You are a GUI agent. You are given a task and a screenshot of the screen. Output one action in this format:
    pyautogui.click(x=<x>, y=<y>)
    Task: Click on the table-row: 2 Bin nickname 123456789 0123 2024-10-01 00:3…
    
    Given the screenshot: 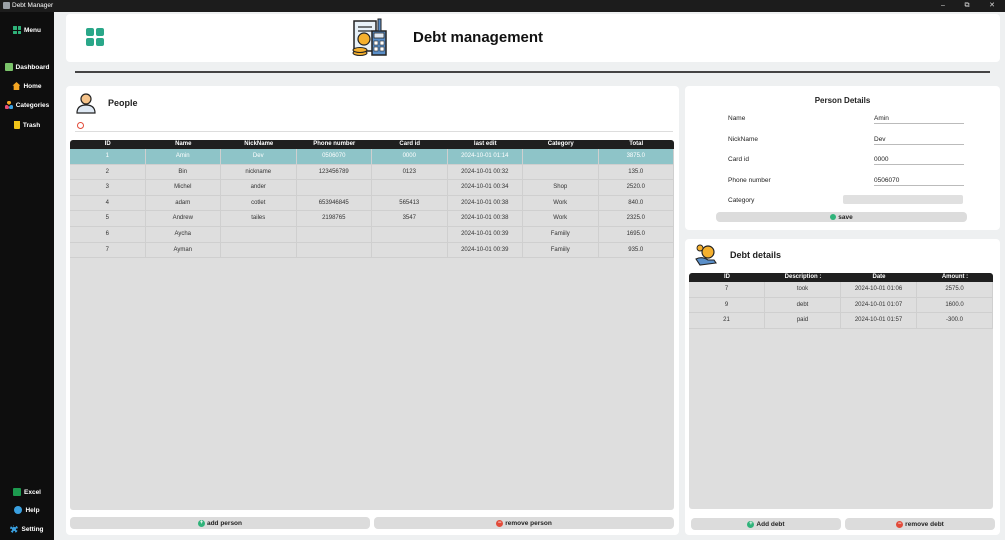 What is the action you would take?
    pyautogui.click(x=372, y=172)
    